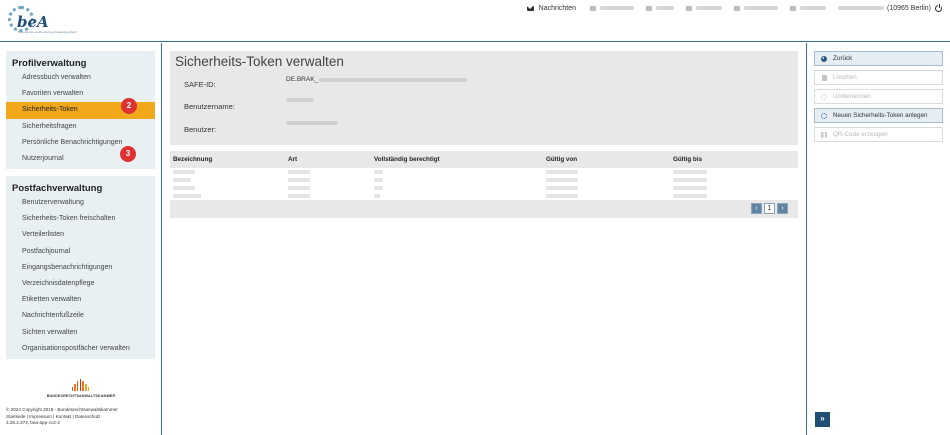 This screenshot has height=435, width=950. What do you see at coordinates (33, 22) in the screenshot?
I see `logo-text: beA` at bounding box center [33, 22].